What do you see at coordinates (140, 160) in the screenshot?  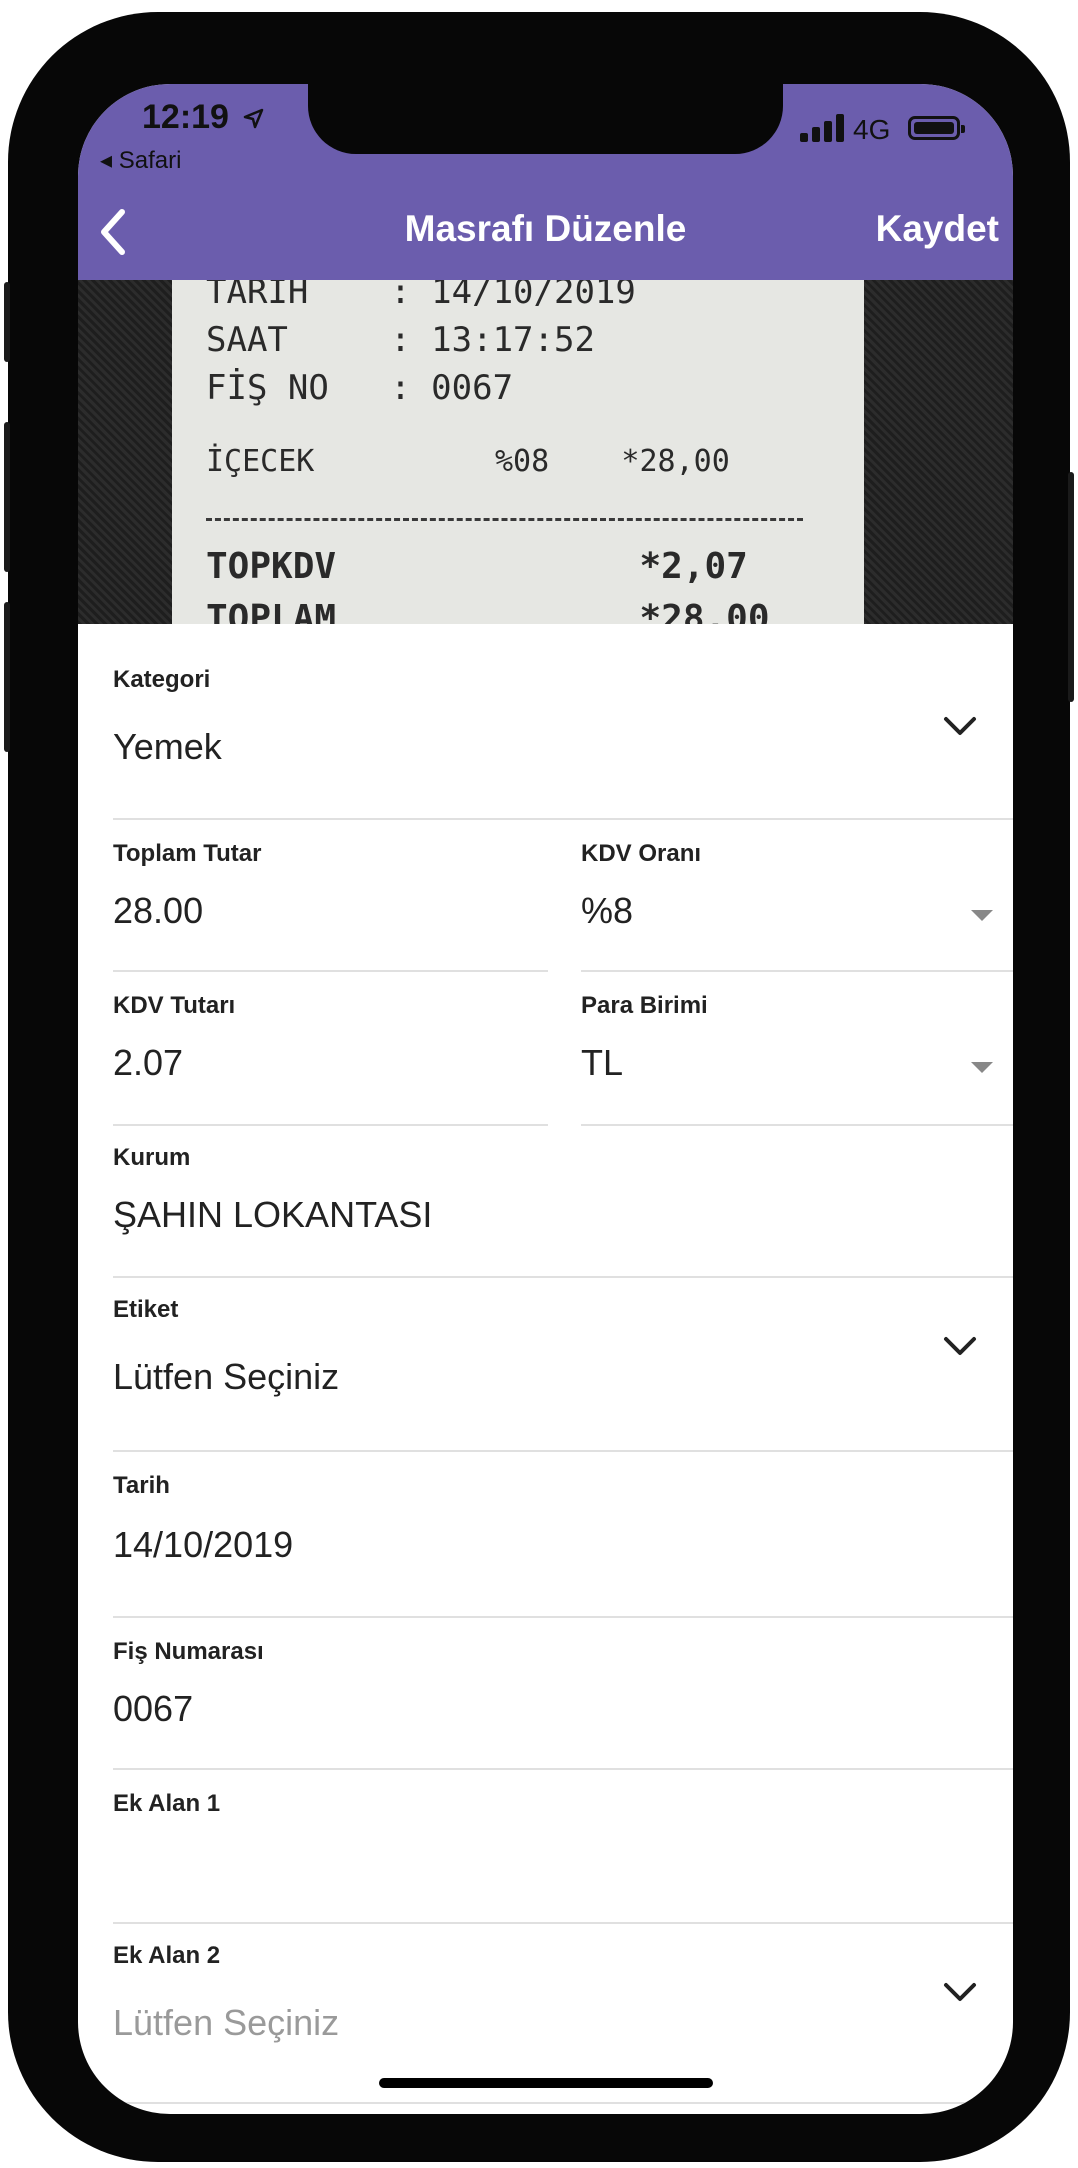 I see `back-to-safari: ◂ Safari` at bounding box center [140, 160].